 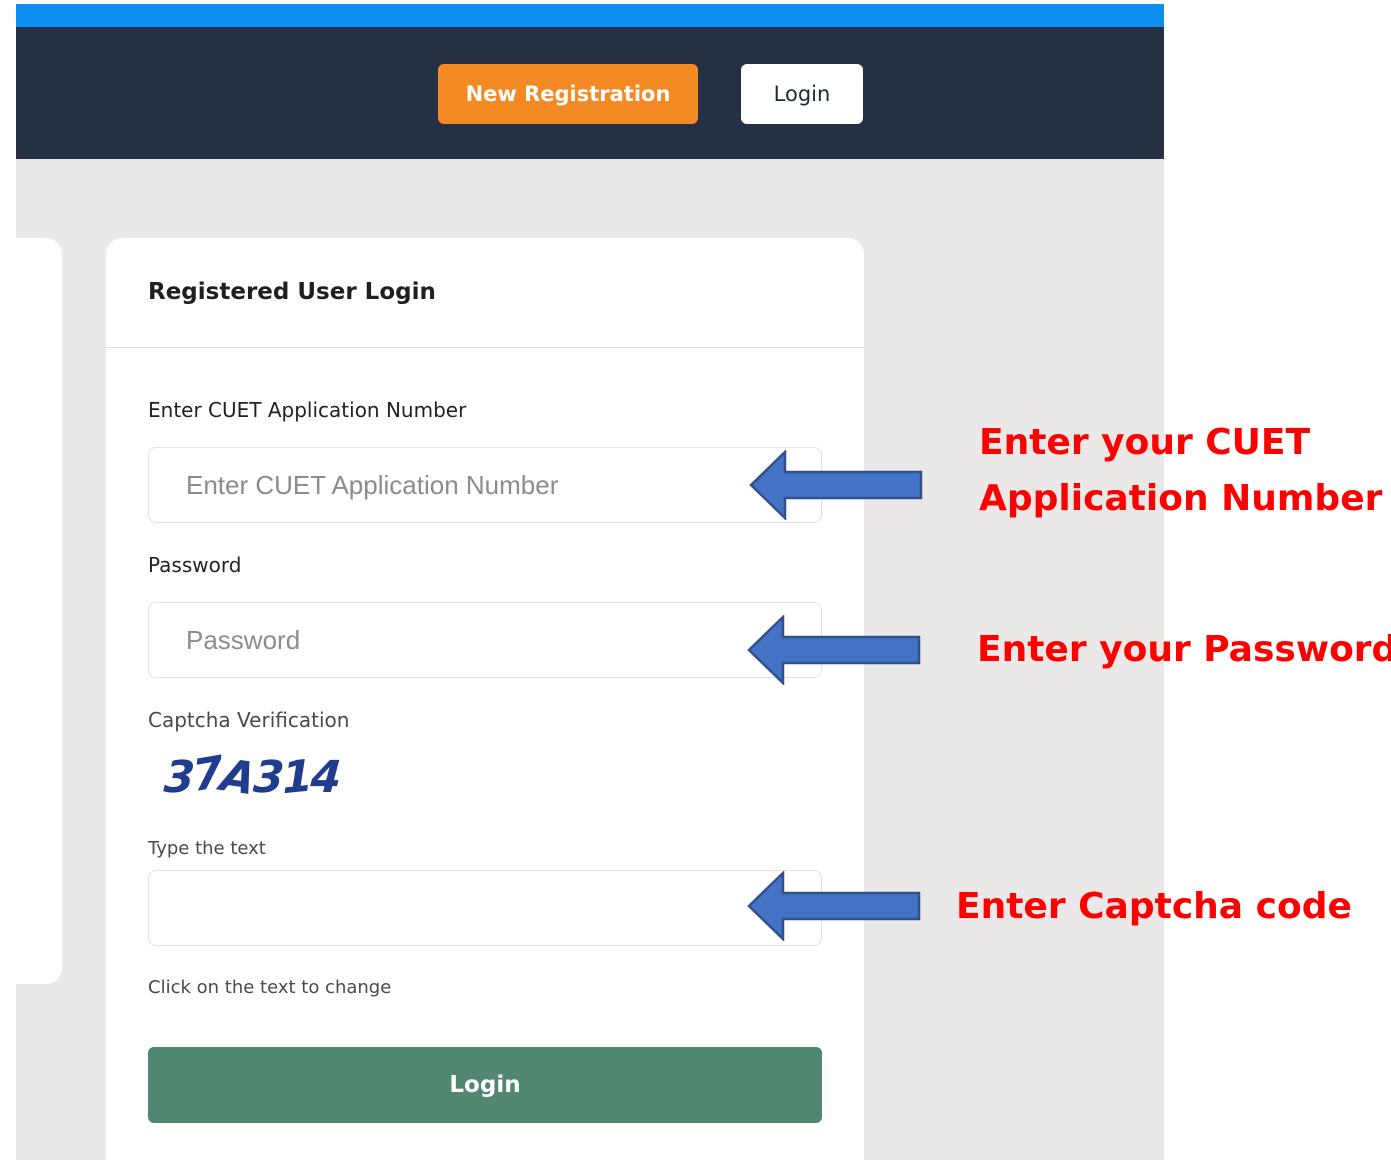 I want to click on top-navbar: New Registration Login, so click(x=590, y=93).